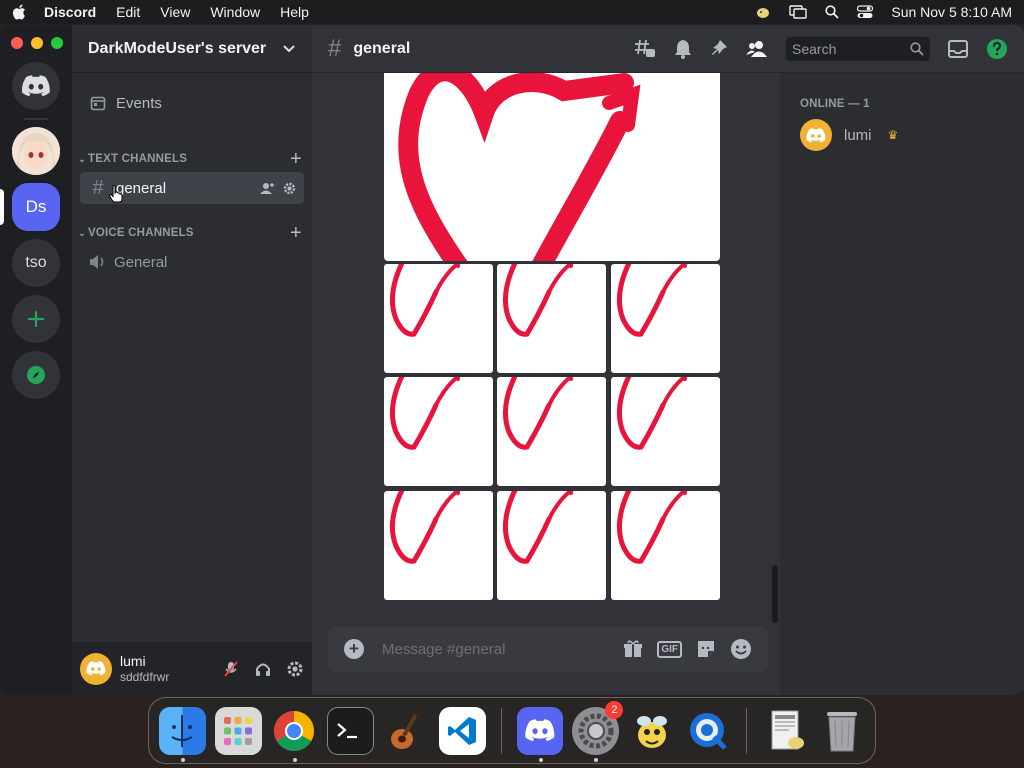 Image resolution: width=1024 pixels, height=768 pixels. Describe the element at coordinates (633, 649) in the screenshot. I see `gift-icon` at that location.